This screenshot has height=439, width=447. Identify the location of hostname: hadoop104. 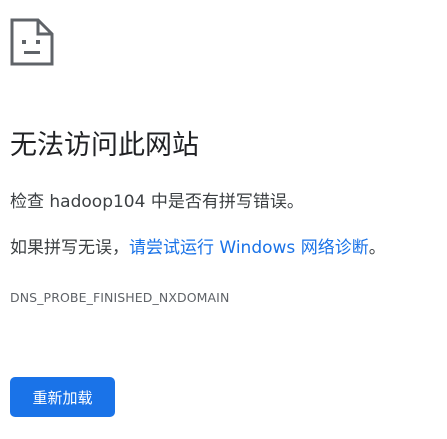
(97, 202).